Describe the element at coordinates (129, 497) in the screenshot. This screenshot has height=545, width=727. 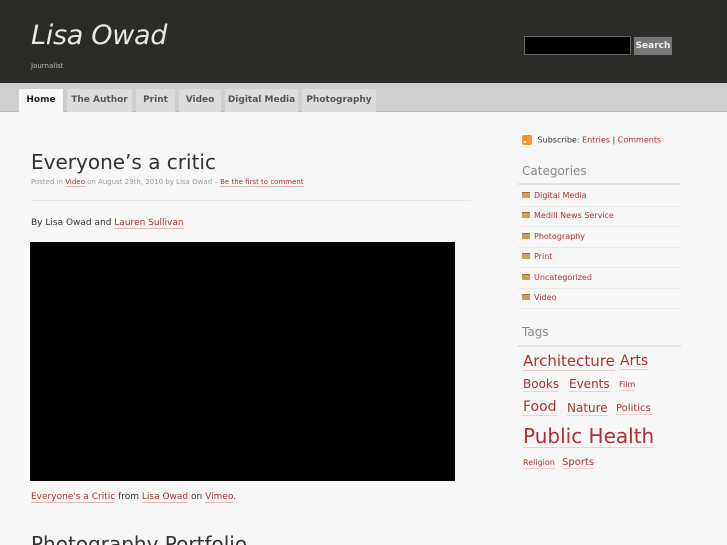
I see `credit-from: from` at that location.